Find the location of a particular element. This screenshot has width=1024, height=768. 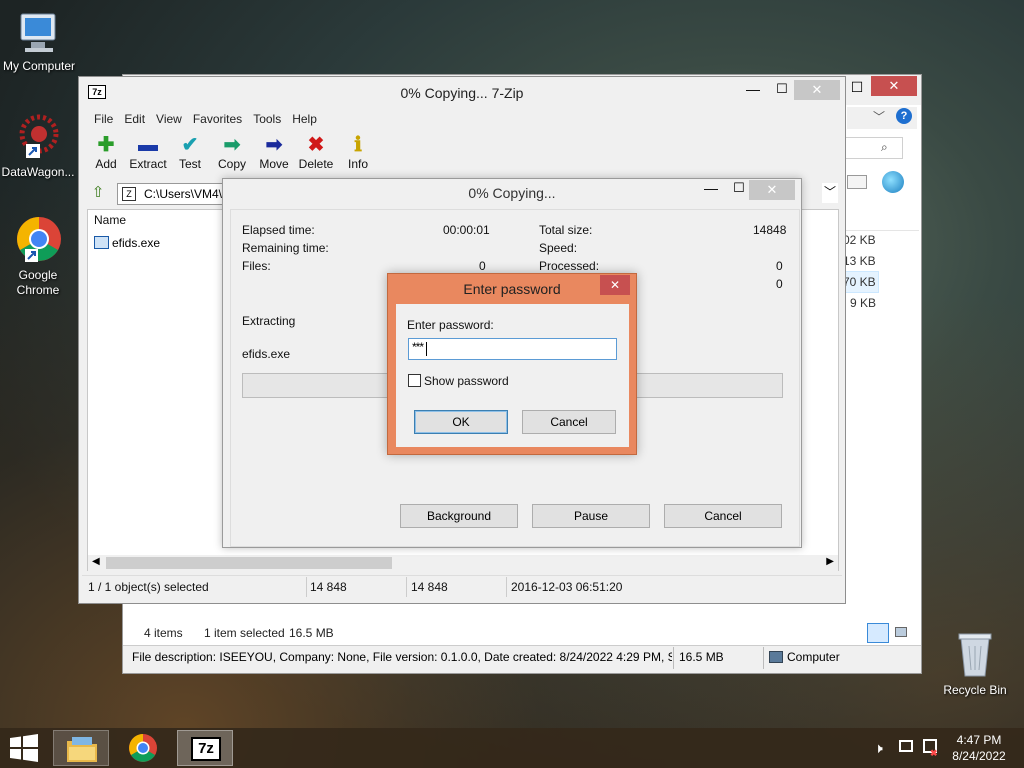

volume-muted-icon: 🕨 is located at coordinates (878, 748).